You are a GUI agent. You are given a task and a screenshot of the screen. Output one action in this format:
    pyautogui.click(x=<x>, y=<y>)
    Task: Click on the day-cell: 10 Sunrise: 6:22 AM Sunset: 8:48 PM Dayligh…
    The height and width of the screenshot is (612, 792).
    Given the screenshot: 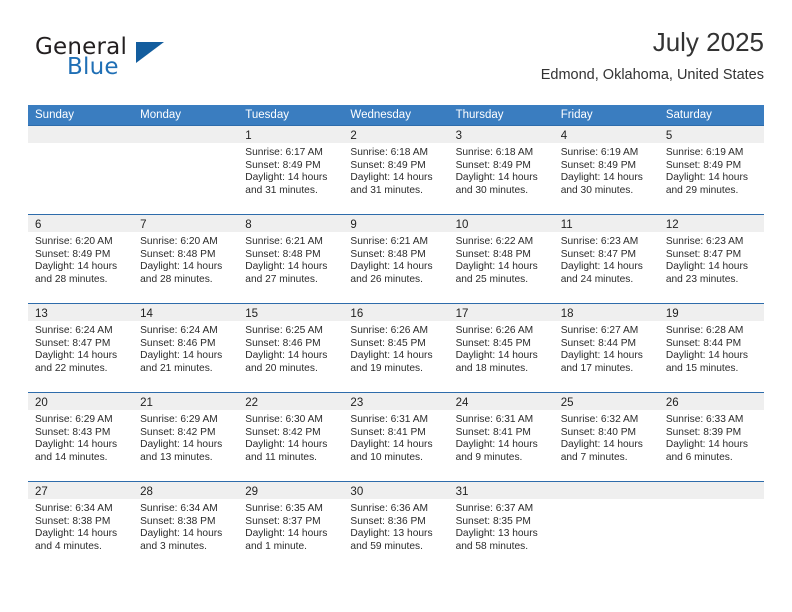 What is the action you would take?
    pyautogui.click(x=501, y=258)
    